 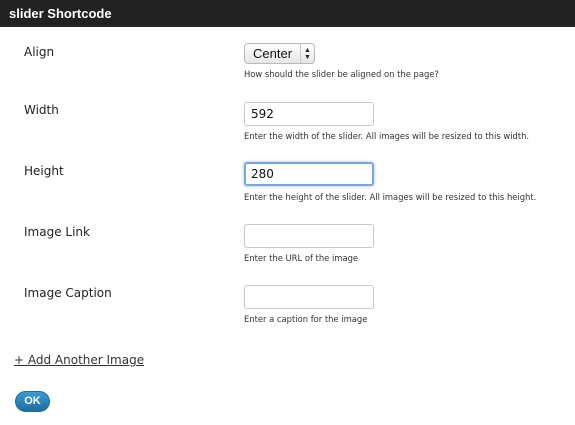 I want to click on height-input, so click(x=309, y=174).